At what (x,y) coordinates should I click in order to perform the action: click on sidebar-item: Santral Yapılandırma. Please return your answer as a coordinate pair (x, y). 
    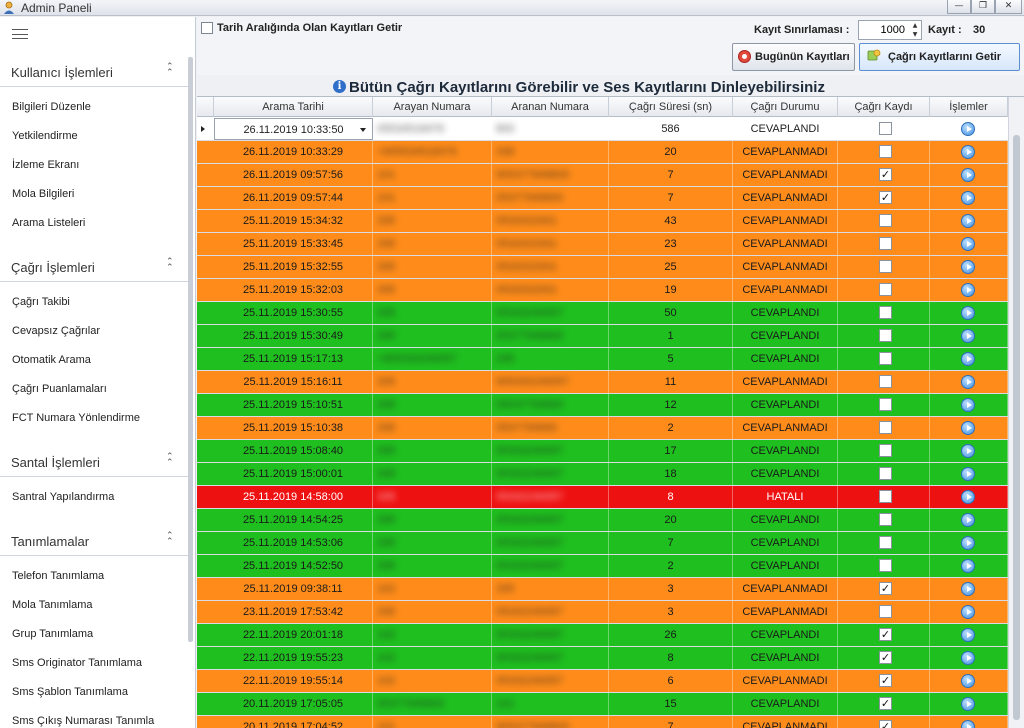
    Looking at the image, I should click on (63, 497).